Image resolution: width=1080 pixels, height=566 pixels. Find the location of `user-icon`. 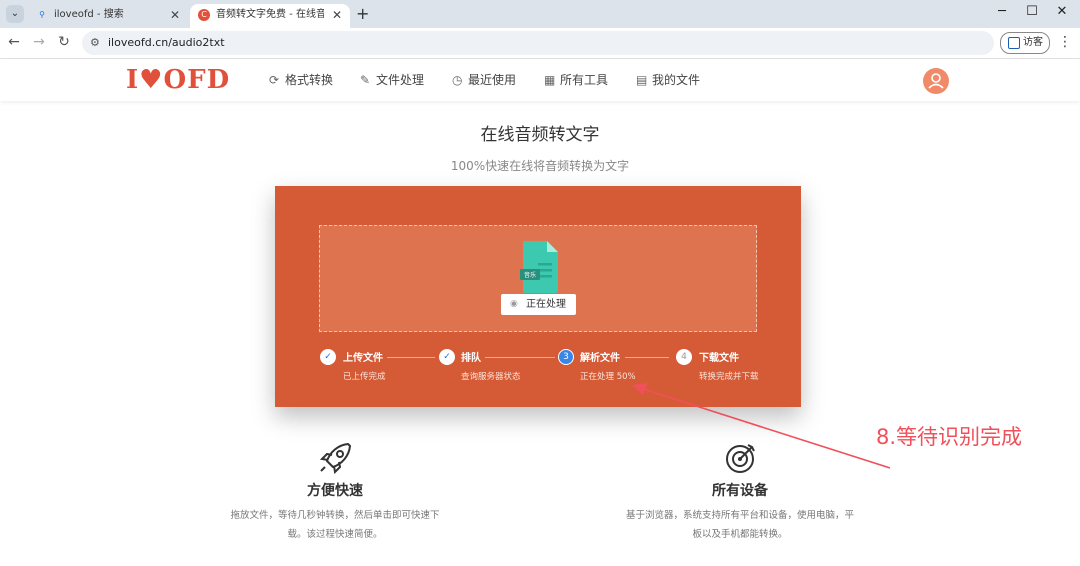

user-icon is located at coordinates (936, 81).